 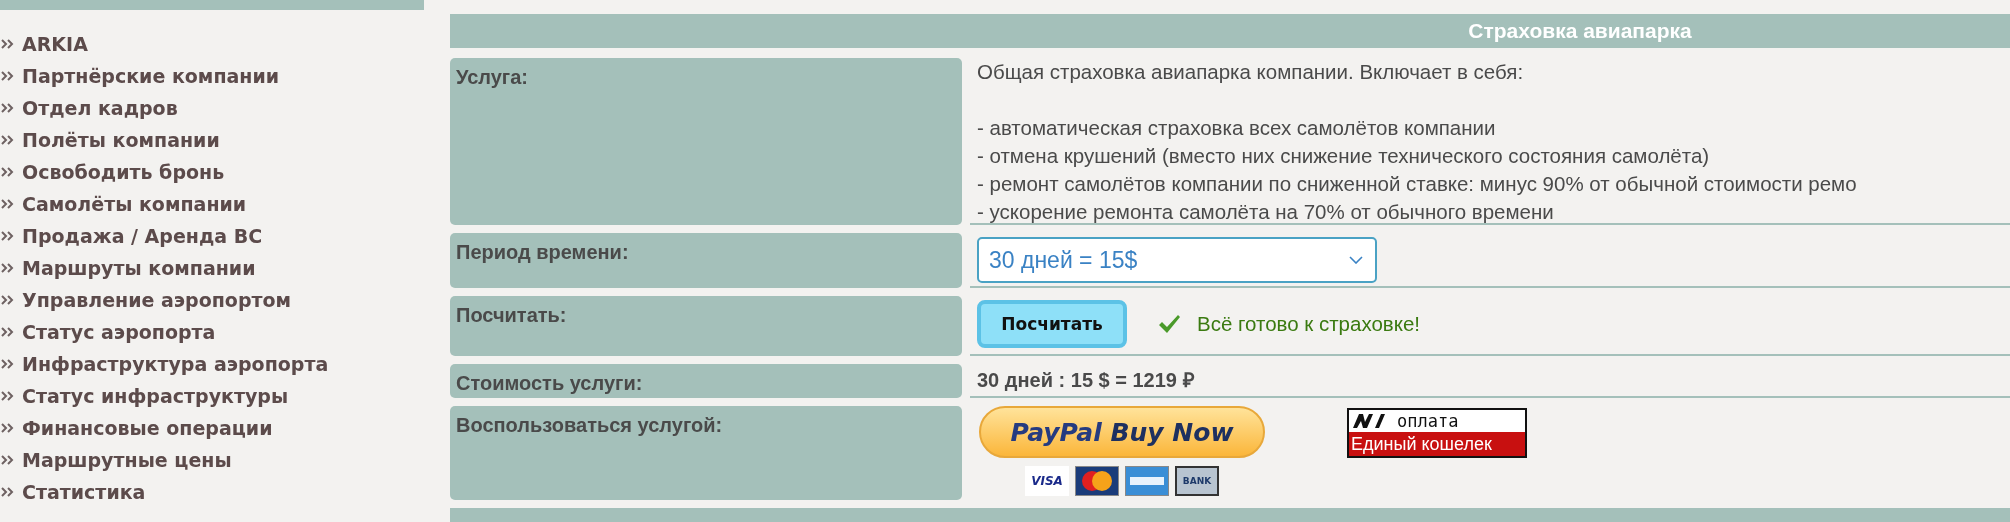 I want to click on credit-card-logo-icon, so click(x=1147, y=481).